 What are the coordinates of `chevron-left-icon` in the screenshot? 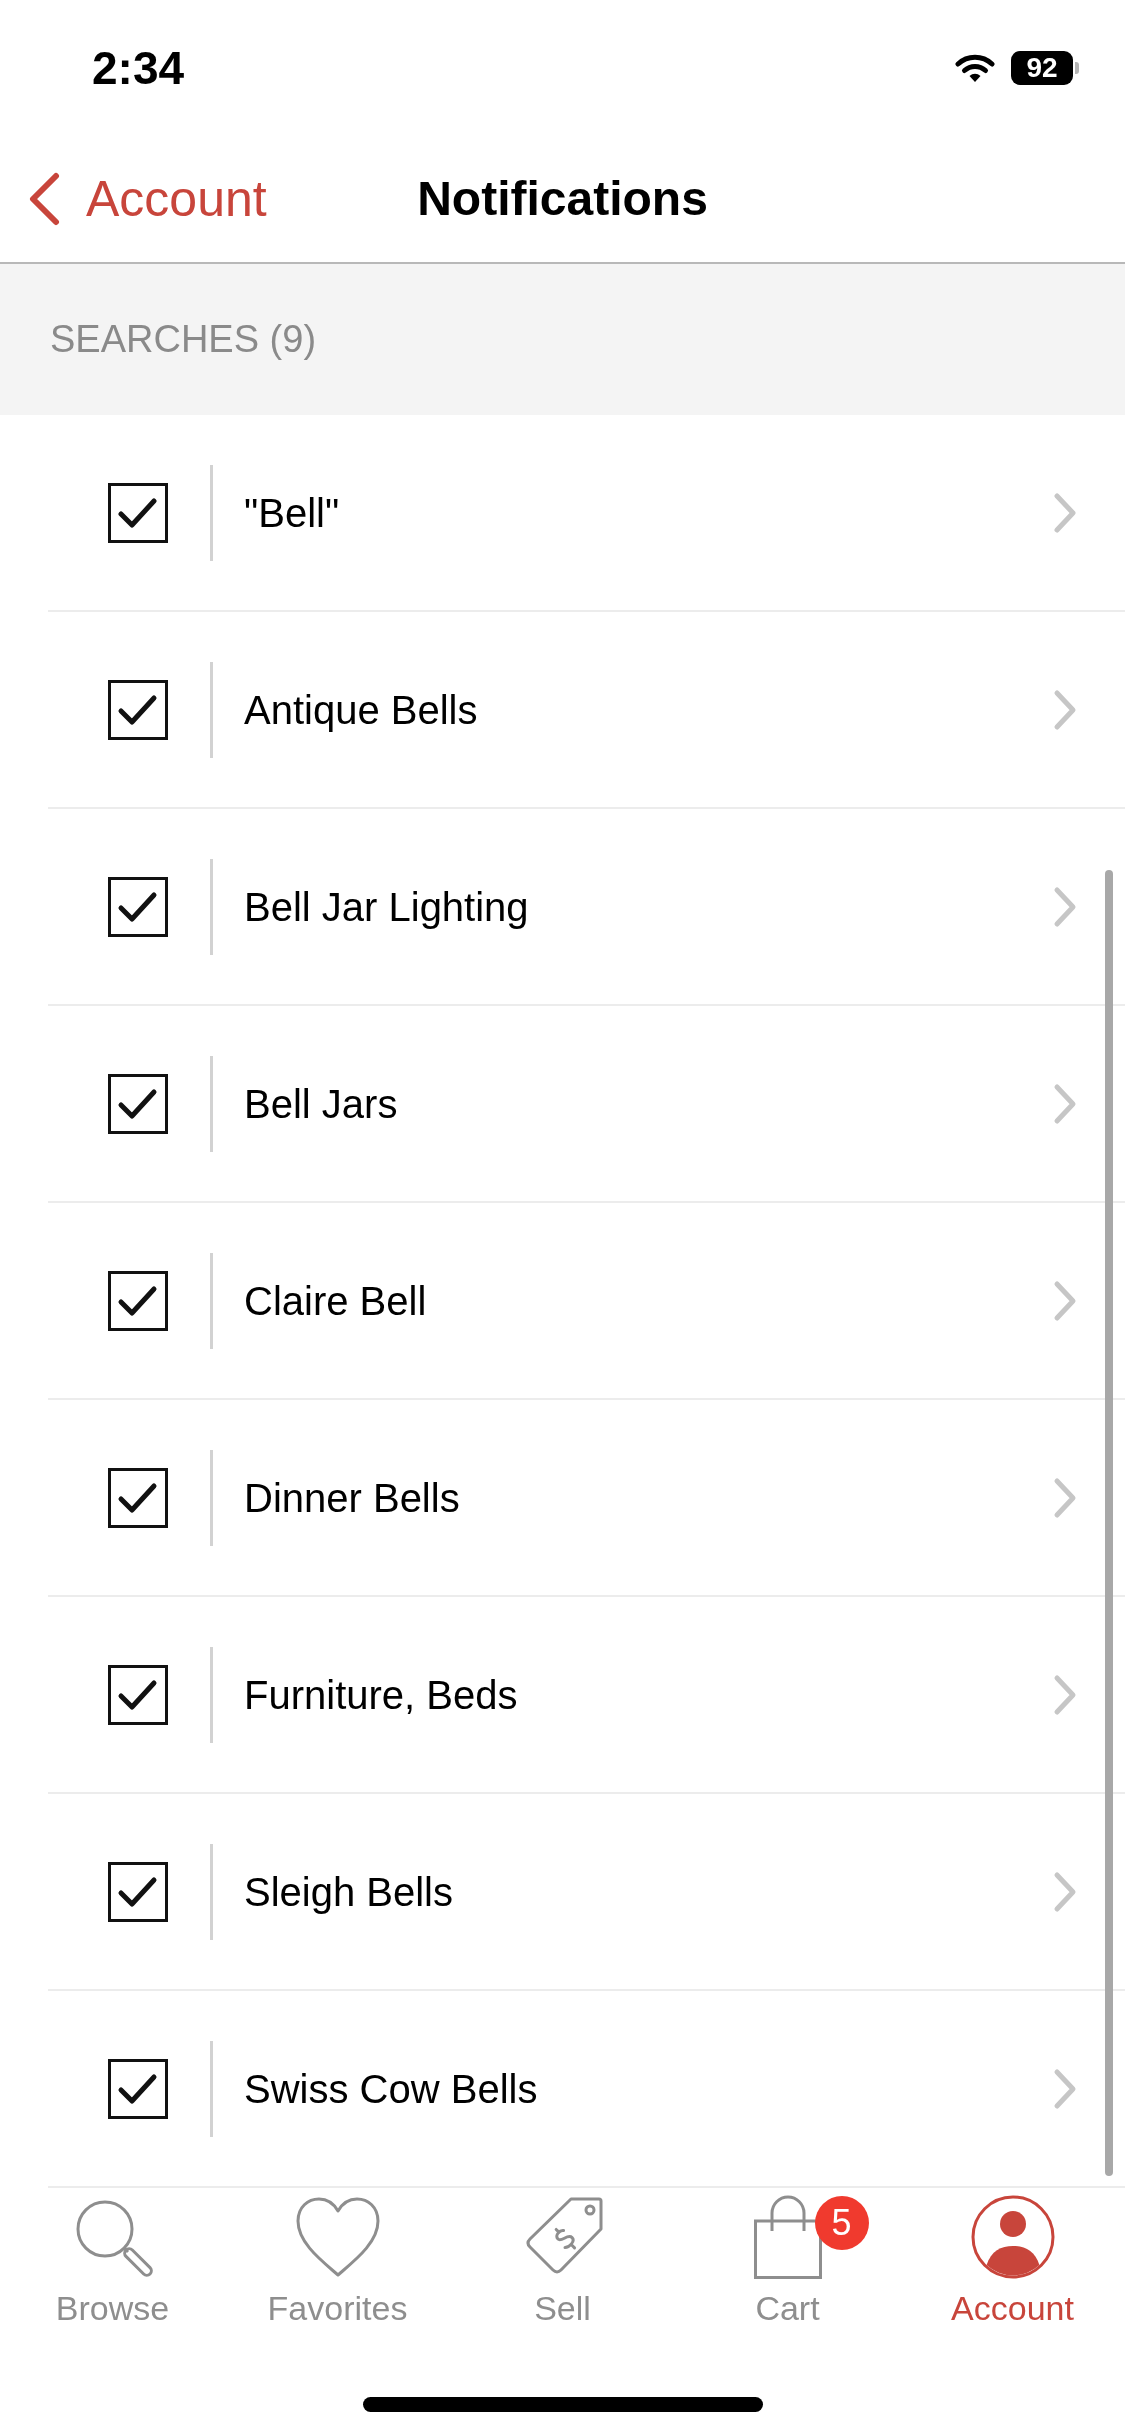 It's located at (44, 199).